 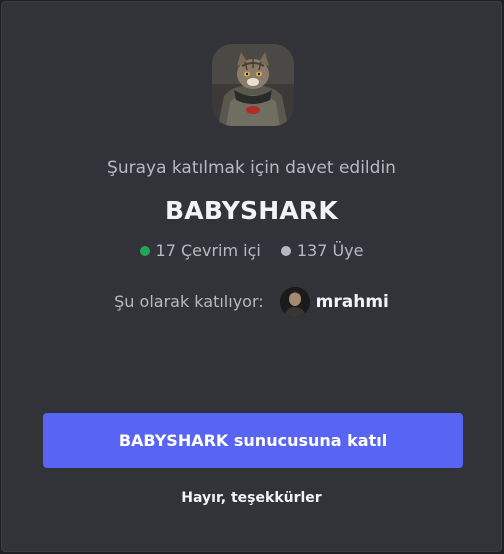 I want to click on server-stats: 17 Çevrim içi 137 Üye, so click(x=251, y=251).